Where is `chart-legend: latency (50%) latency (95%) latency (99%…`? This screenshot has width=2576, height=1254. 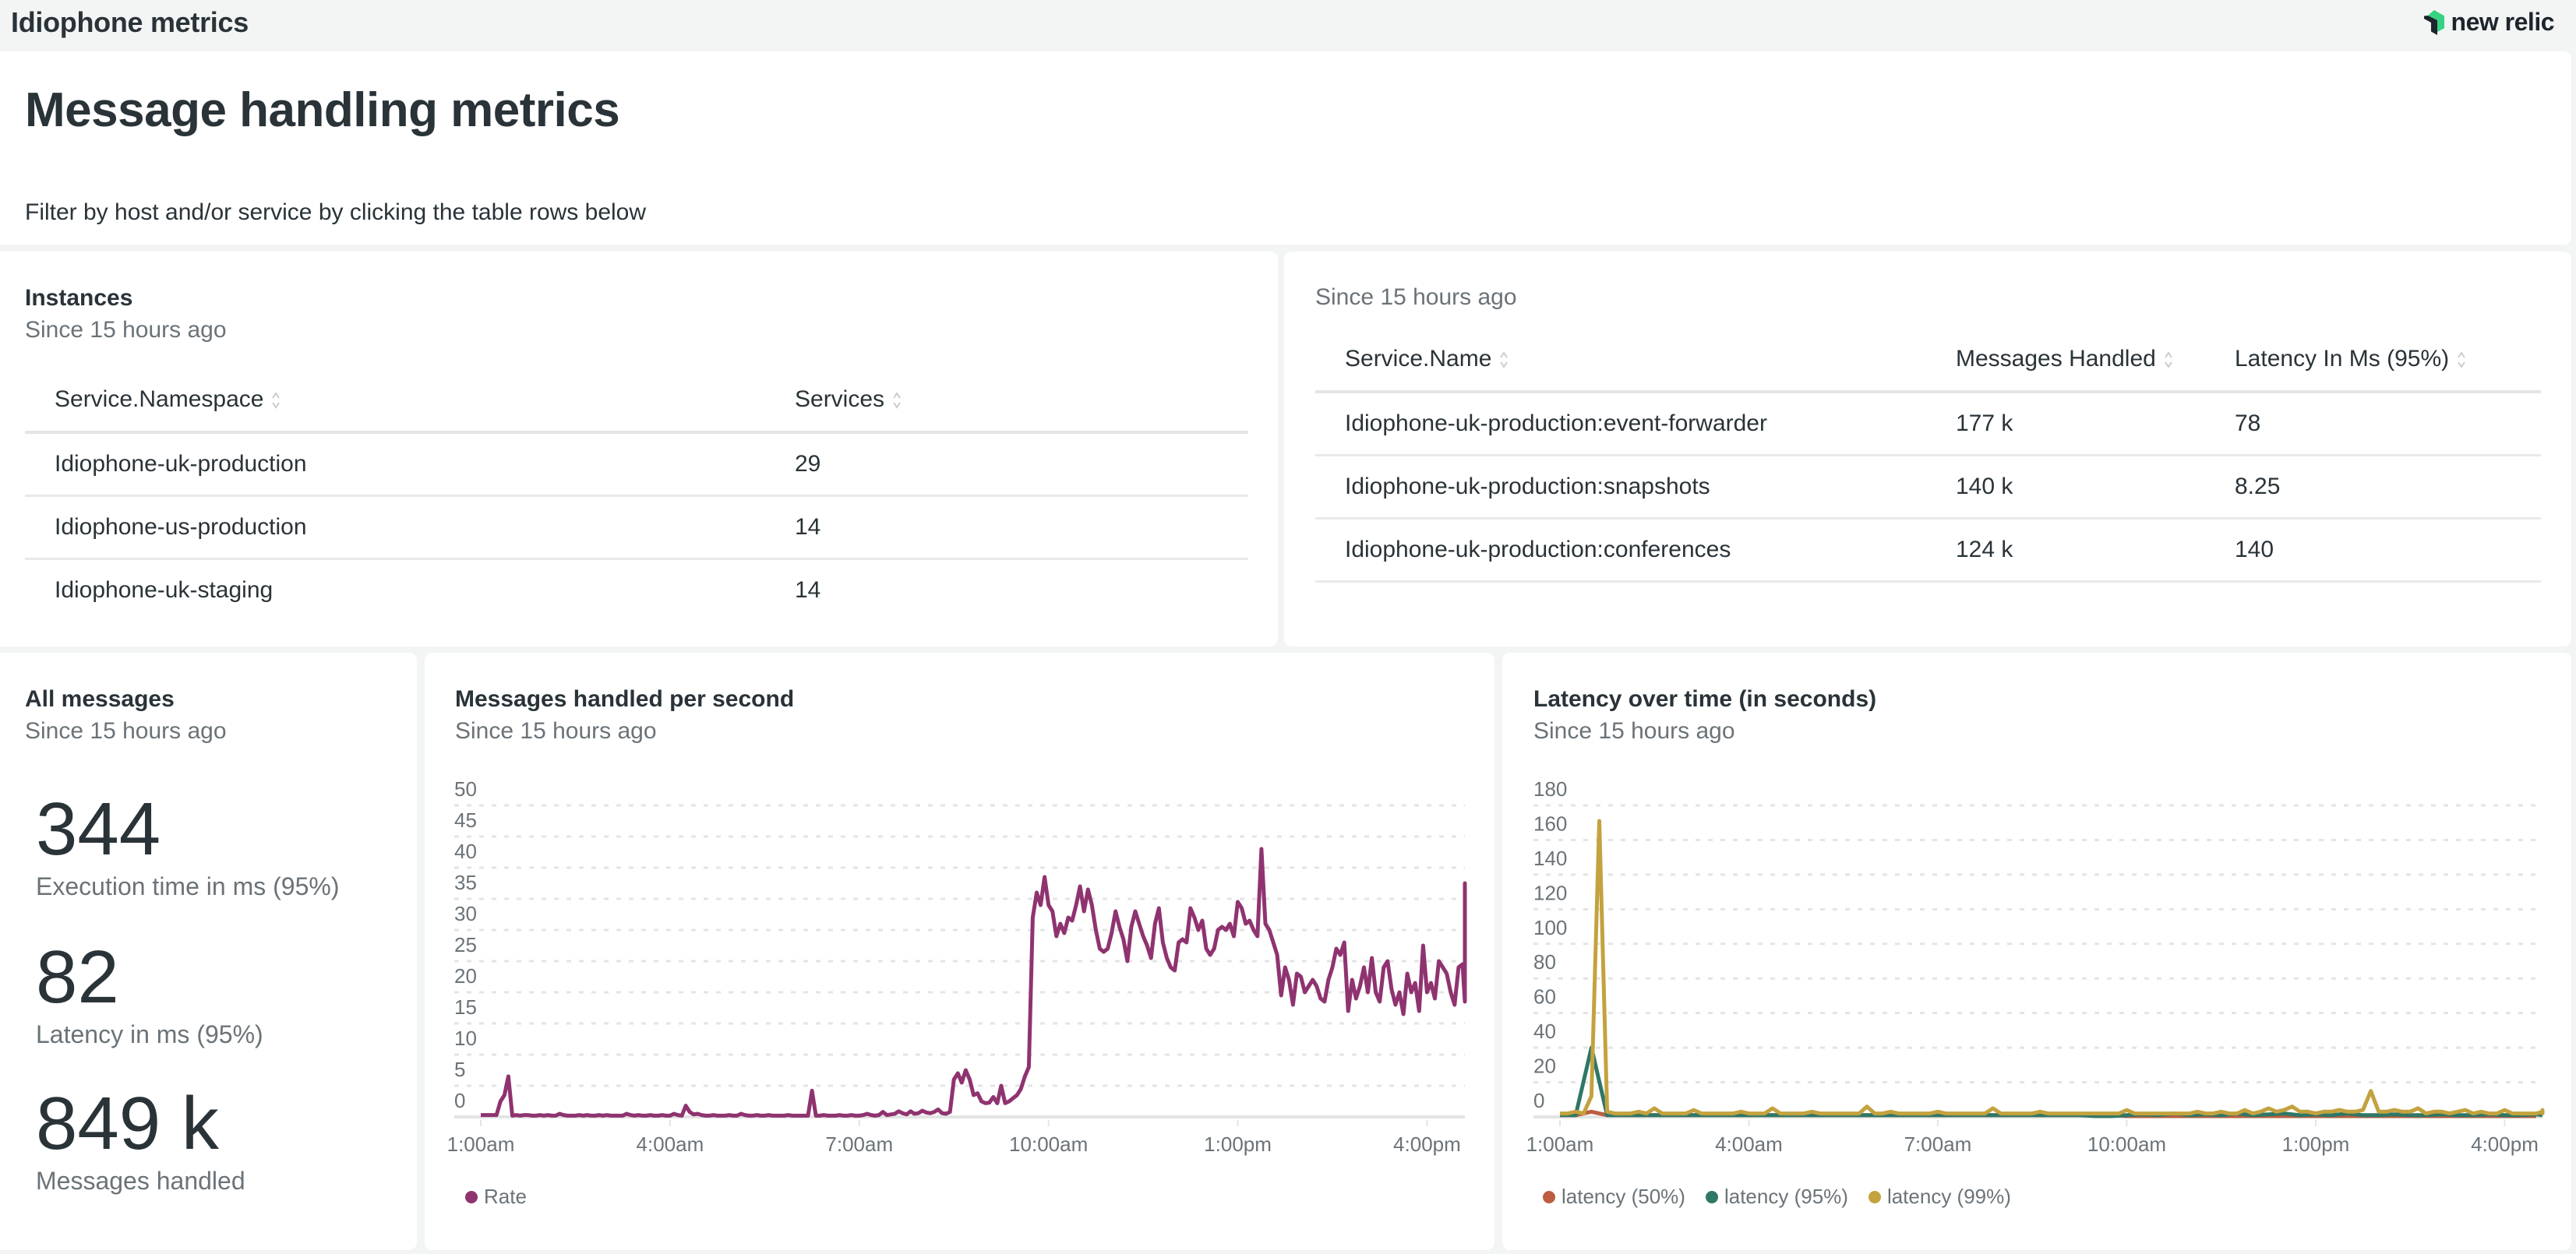
chart-legend: latency (50%) latency (95%) latency (99%… is located at coordinates (1777, 1197).